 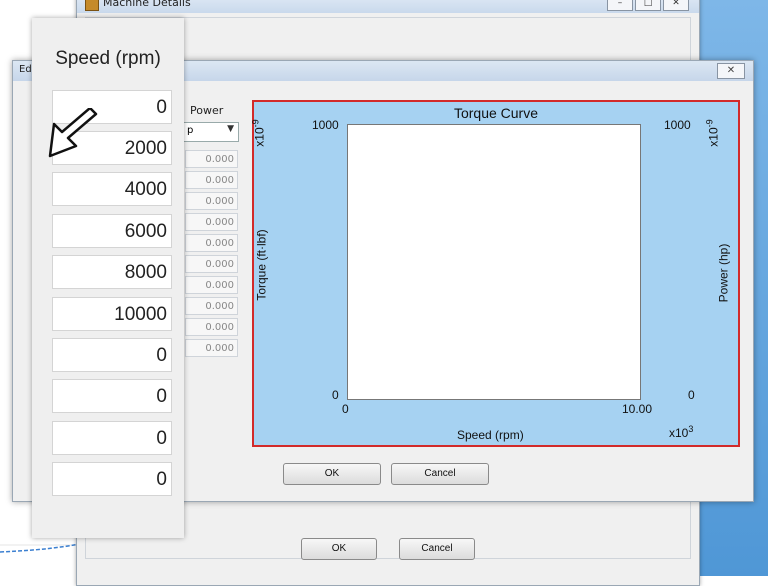 What do you see at coordinates (261, 265) in the screenshot?
I see `y-left-label: Torque (ft·lbf)` at bounding box center [261, 265].